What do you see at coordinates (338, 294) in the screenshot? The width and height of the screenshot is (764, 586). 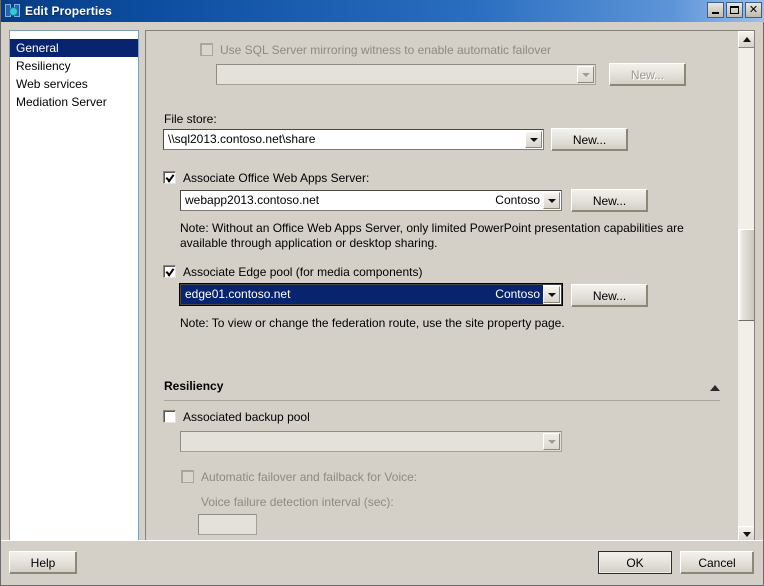 I see `edge-pool-combo-value: edge01.contoso.net` at bounding box center [338, 294].